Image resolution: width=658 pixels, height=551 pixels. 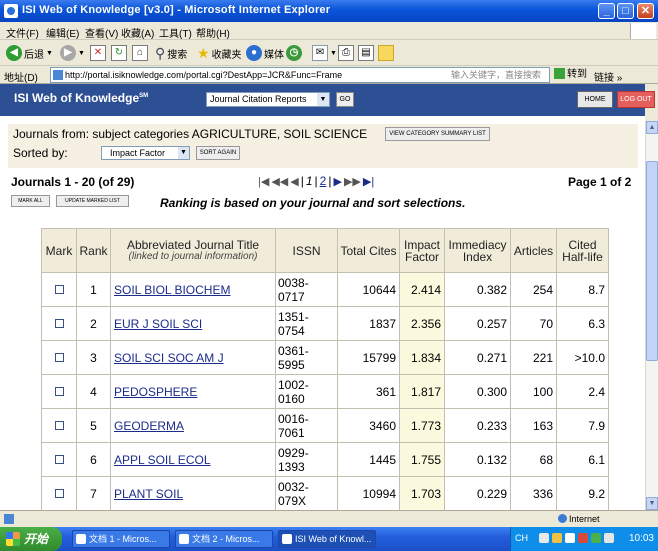 I want to click on menu-help: 帮助(H), so click(x=213, y=32).